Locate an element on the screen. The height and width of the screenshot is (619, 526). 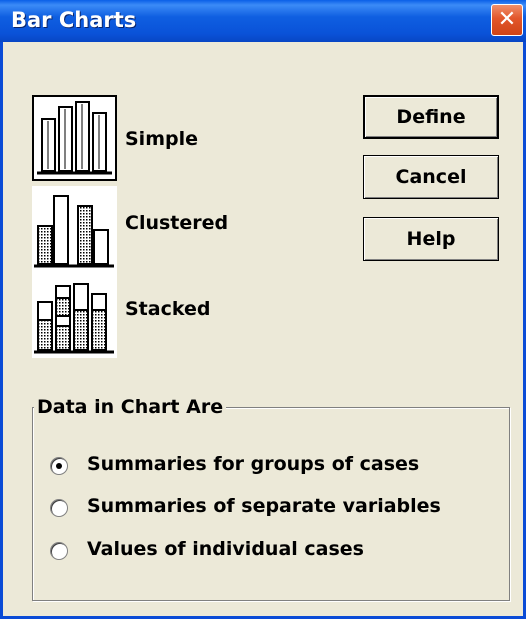
clustered-bar-chart-icon is located at coordinates (74, 229).